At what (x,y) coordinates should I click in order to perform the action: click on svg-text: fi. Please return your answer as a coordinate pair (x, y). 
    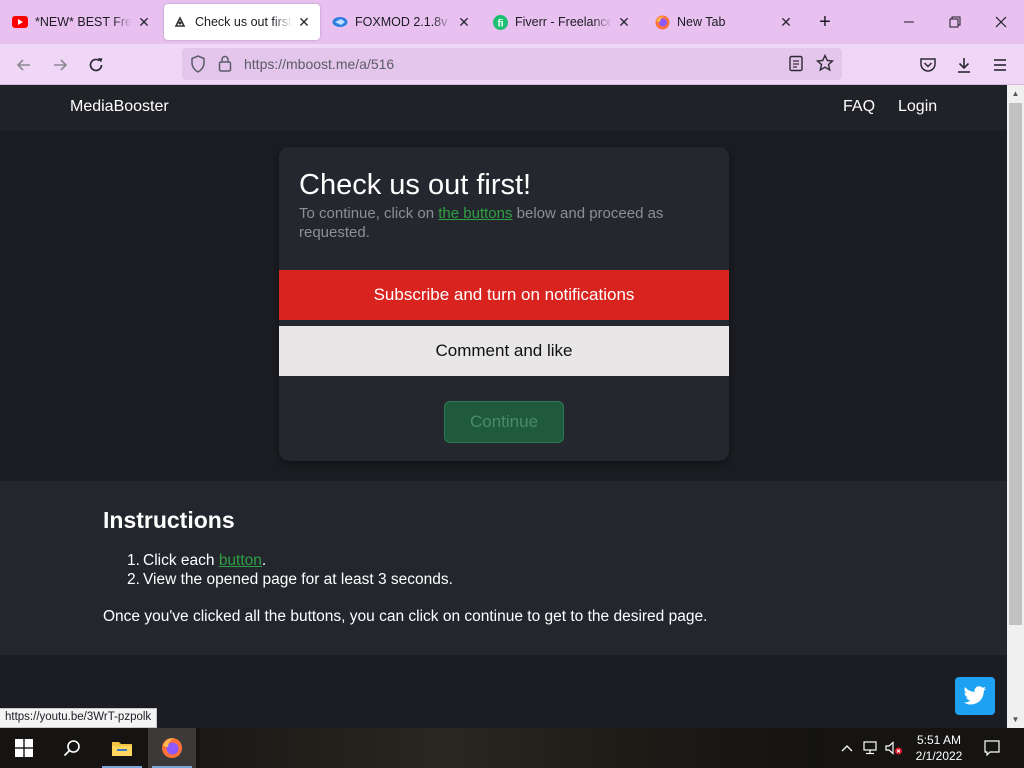
    Looking at the image, I should click on (500, 23).